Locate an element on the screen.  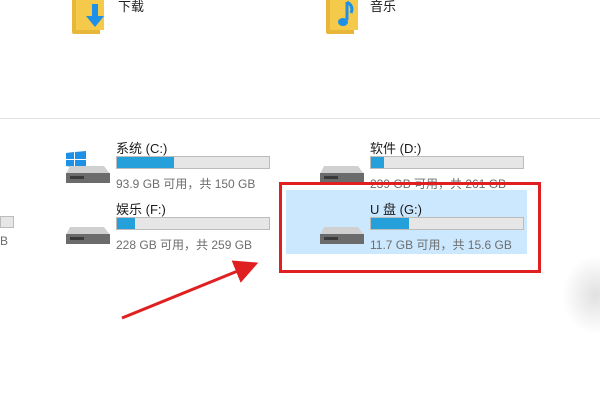
annotation-arrow is located at coordinates (190, 290).